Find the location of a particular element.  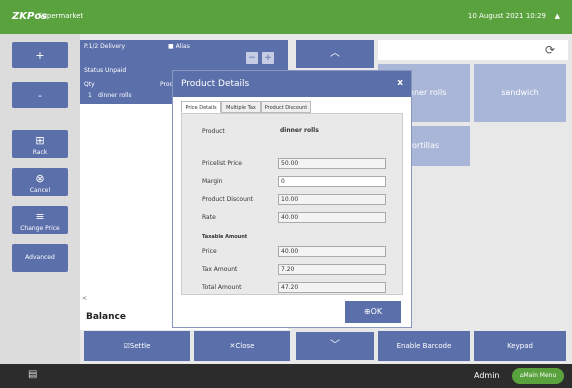

tab-price-details: Price Details is located at coordinates (201, 107).